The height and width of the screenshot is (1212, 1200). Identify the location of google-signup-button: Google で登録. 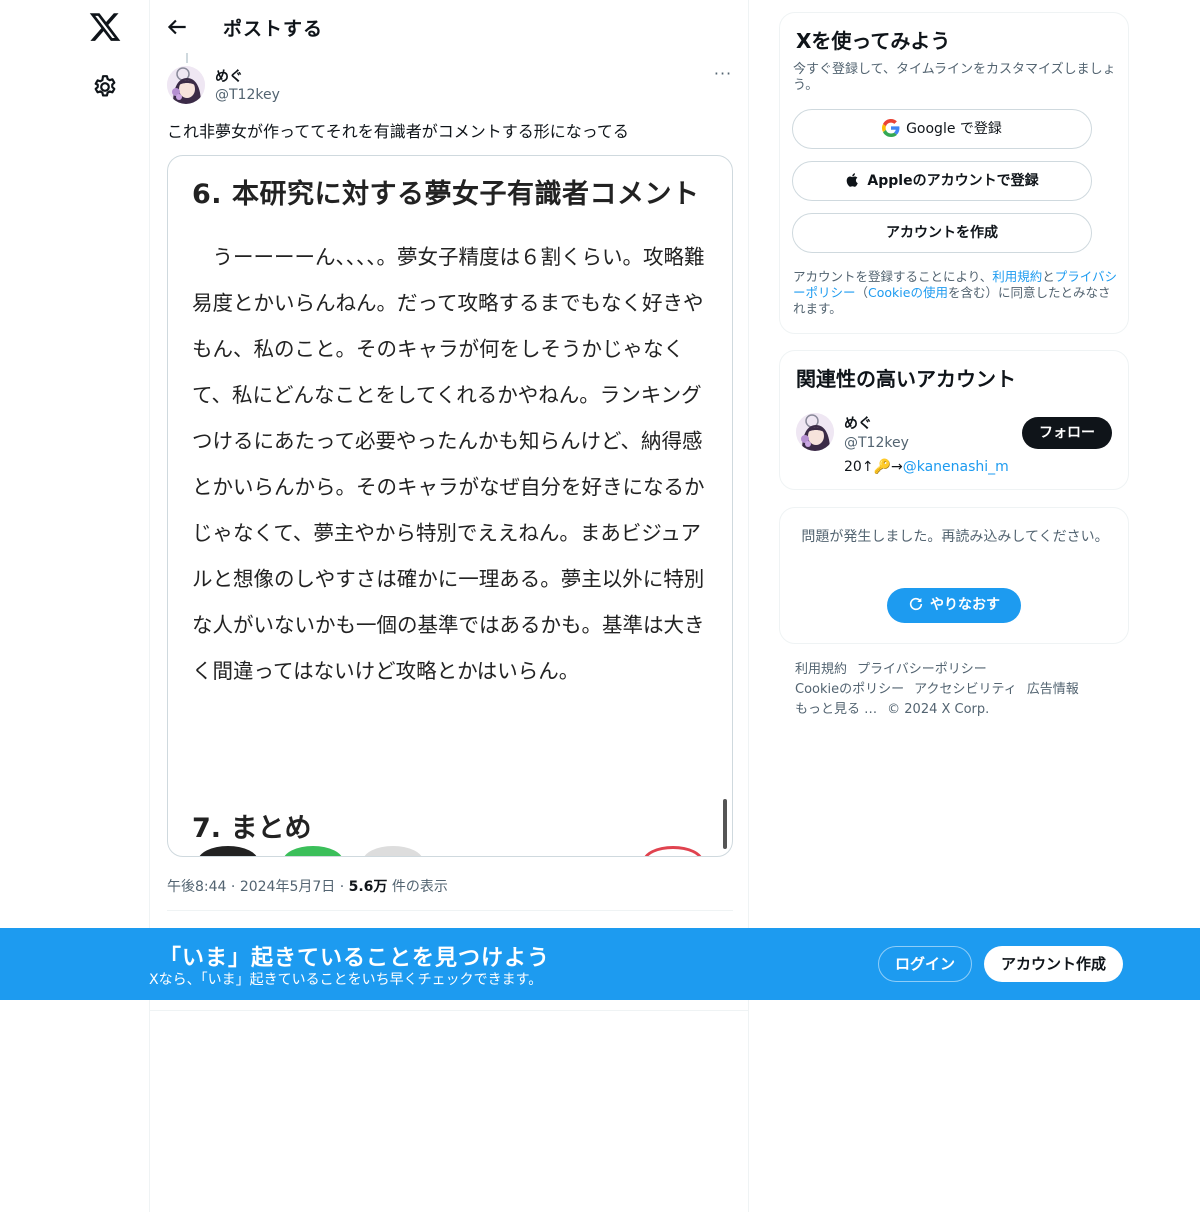
(942, 129).